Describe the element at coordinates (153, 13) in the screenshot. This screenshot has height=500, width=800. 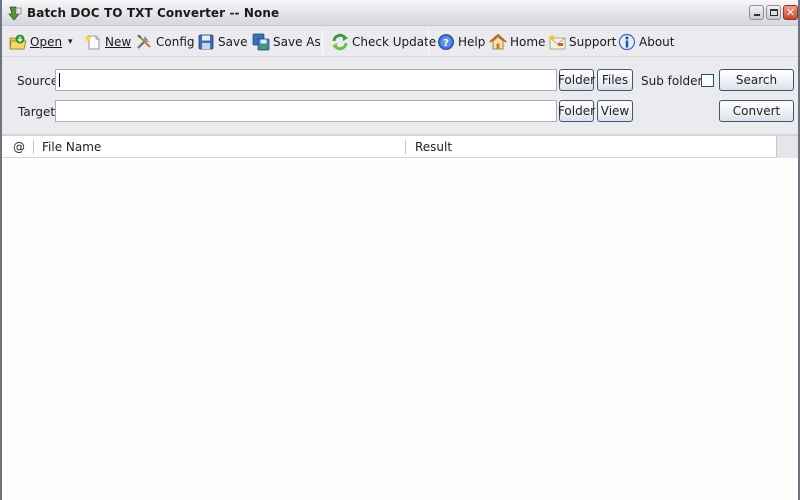
I see `window-title: Batch DOC TO TXT Converter -- None` at that location.